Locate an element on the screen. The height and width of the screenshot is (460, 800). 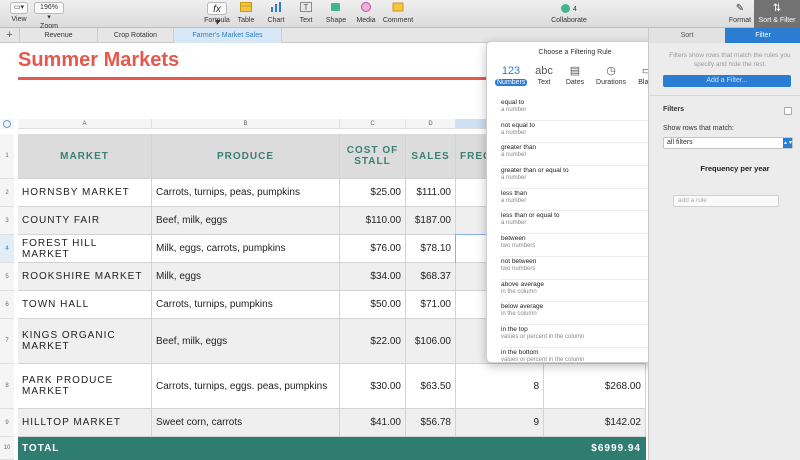
cost-cell: $22.00 is located at coordinates (373, 341).